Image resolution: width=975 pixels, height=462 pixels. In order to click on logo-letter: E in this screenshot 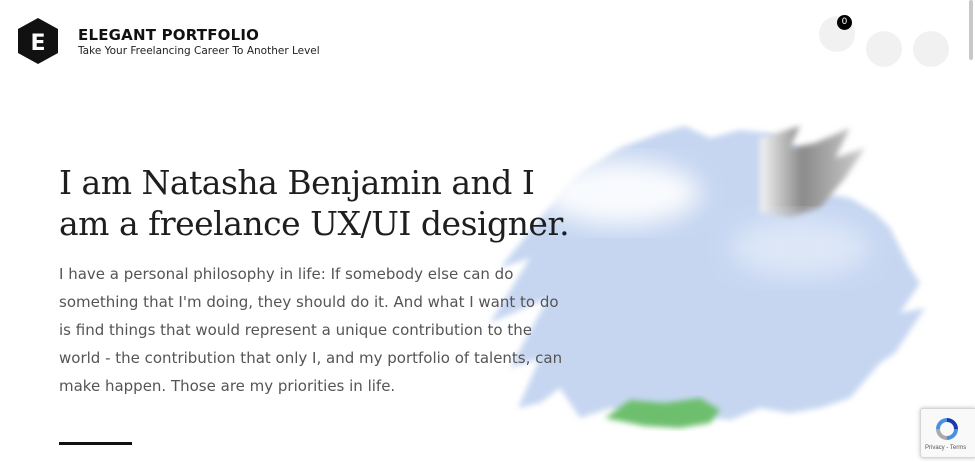, I will do `click(37, 43)`.